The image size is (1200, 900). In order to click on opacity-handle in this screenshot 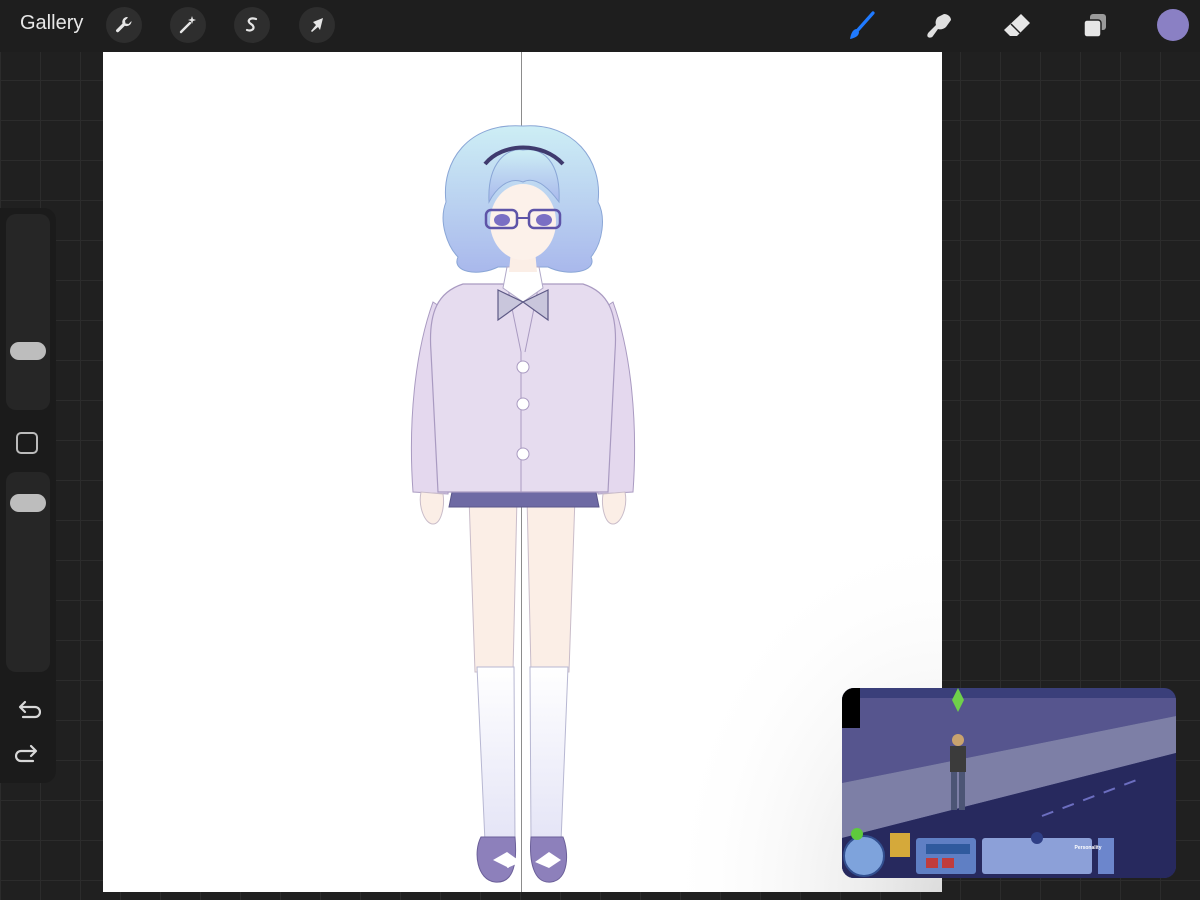, I will do `click(28, 503)`.